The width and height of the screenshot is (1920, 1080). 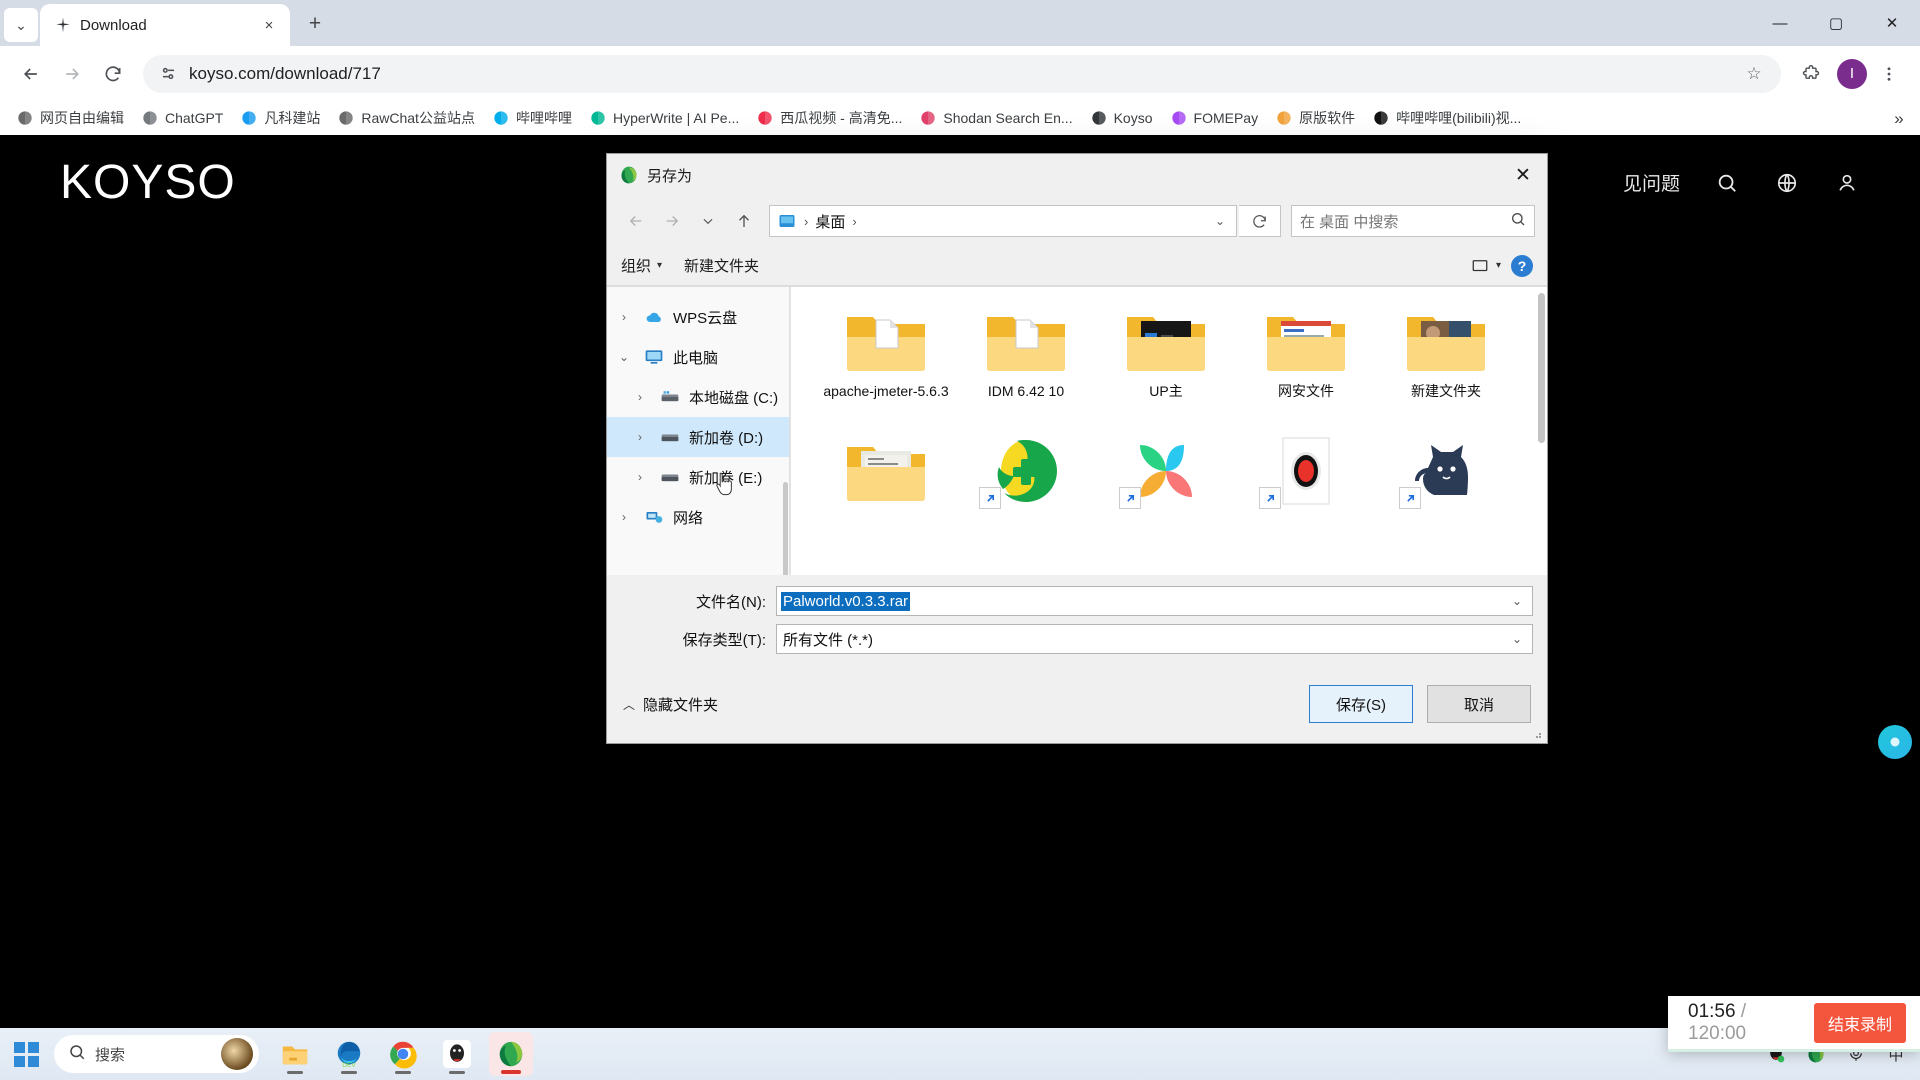 I want to click on view-layout-button: ▾, so click(x=1486, y=266).